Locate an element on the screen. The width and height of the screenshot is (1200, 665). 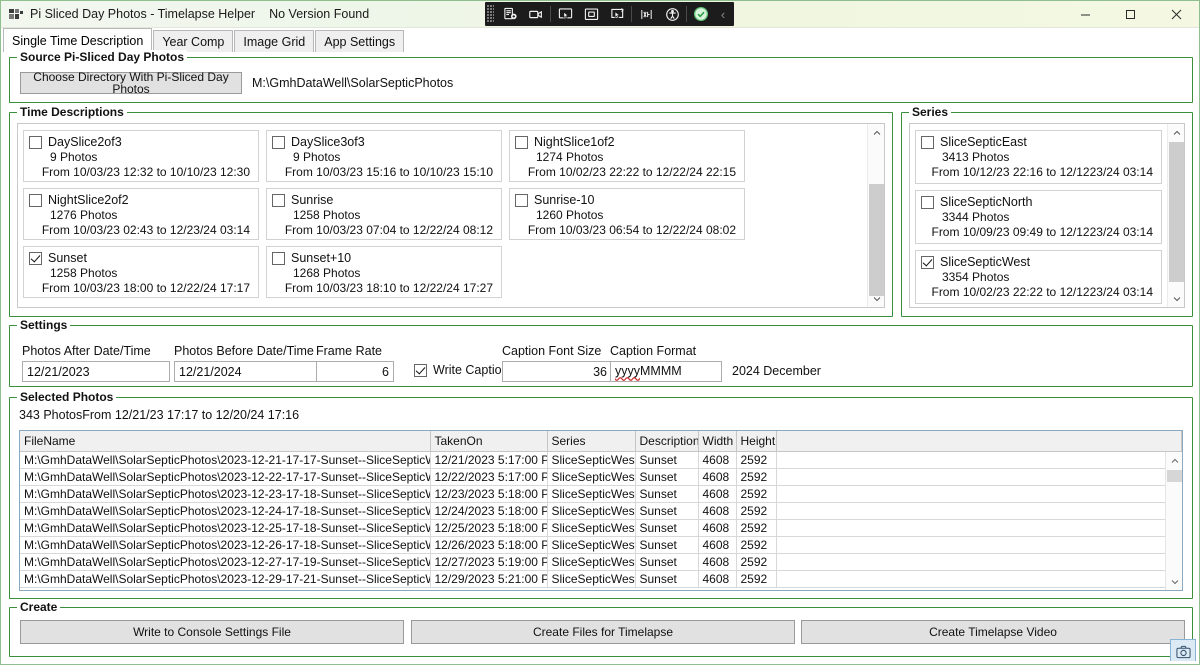
create-group-legend: Create is located at coordinates (39, 607).